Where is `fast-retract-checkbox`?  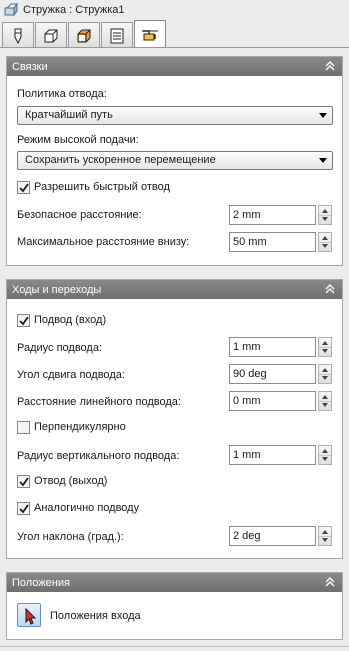 fast-retract-checkbox is located at coordinates (23, 187).